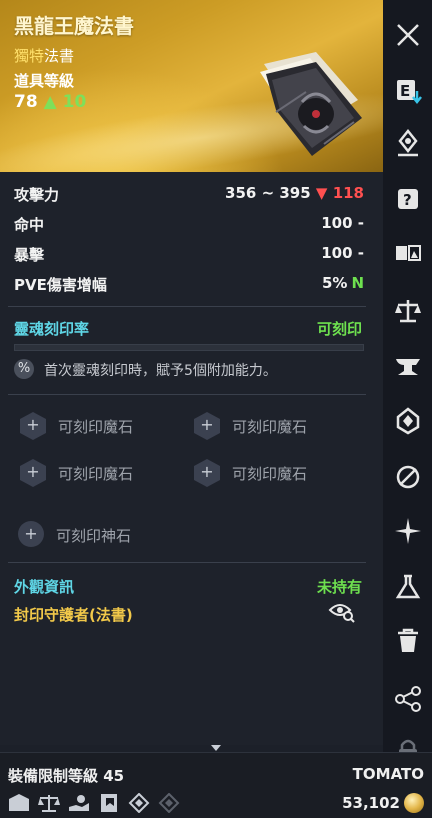  What do you see at coordinates (371, 803) in the screenshot?
I see `sell-price: 53,102` at bounding box center [371, 803].